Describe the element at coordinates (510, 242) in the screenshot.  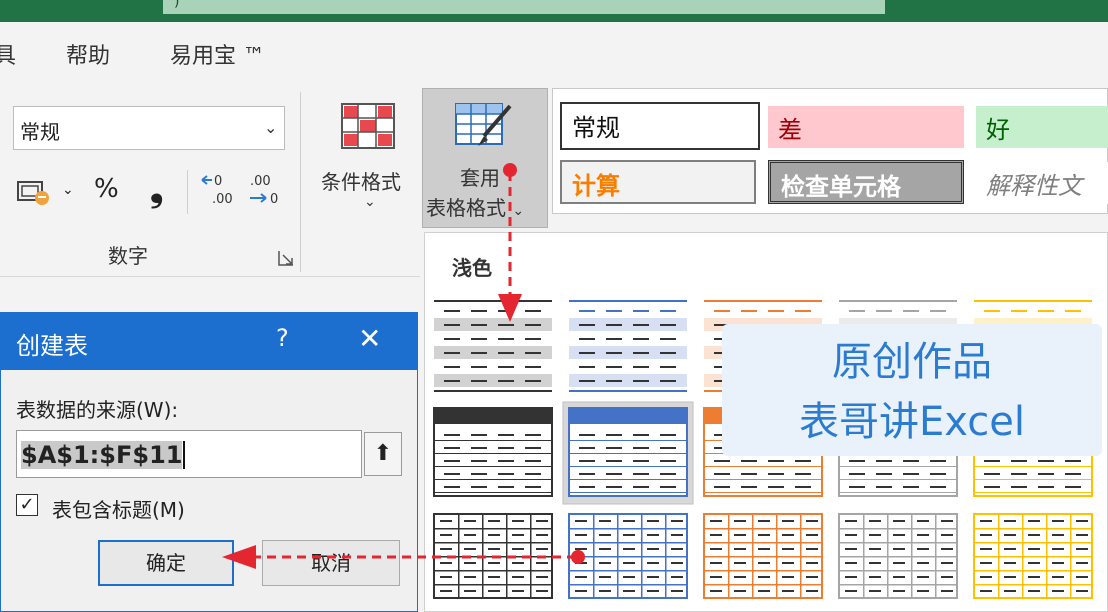
I see `arrow-down-annotation` at that location.